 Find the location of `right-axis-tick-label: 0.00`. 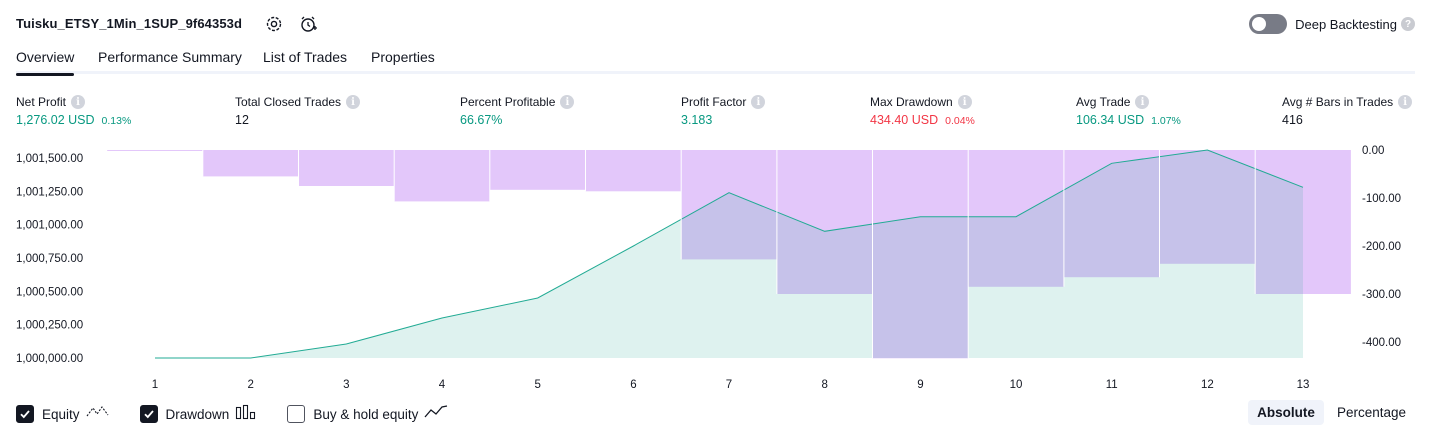

right-axis-tick-label: 0.00 is located at coordinates (1373, 151).